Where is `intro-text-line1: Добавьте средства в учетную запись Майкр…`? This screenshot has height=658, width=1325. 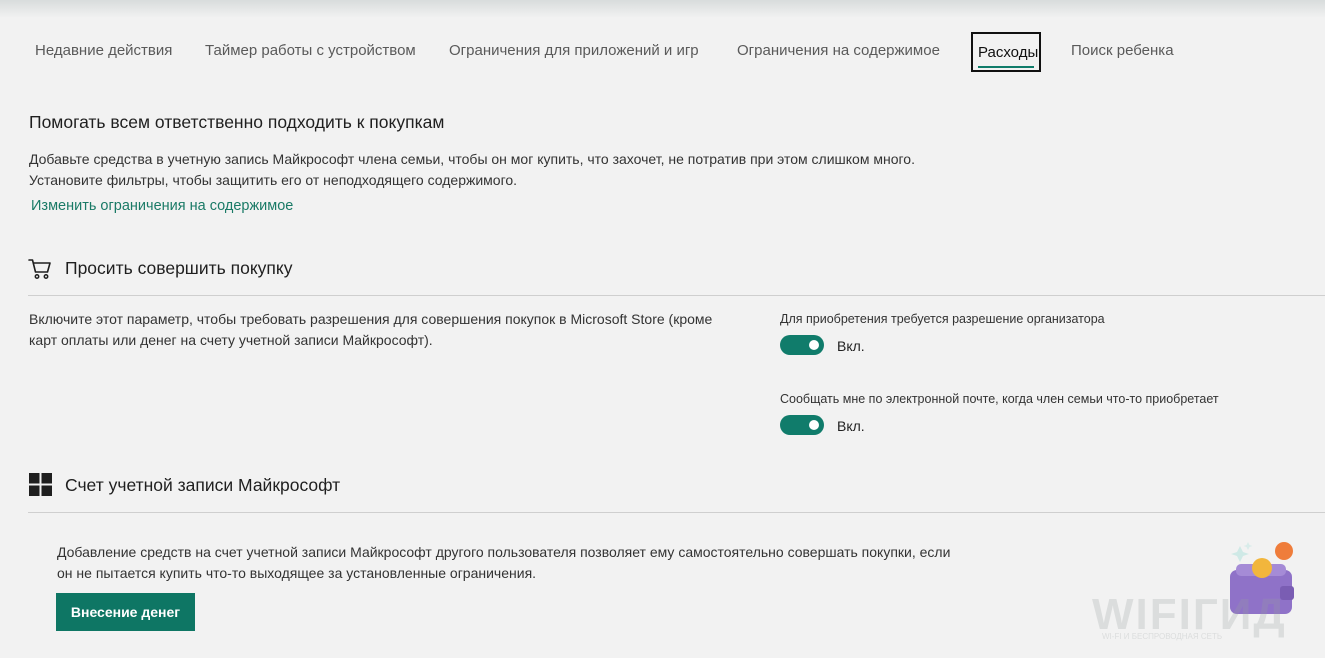
intro-text-line1: Добавьте средства в учетную запись Майкр… is located at coordinates (472, 159).